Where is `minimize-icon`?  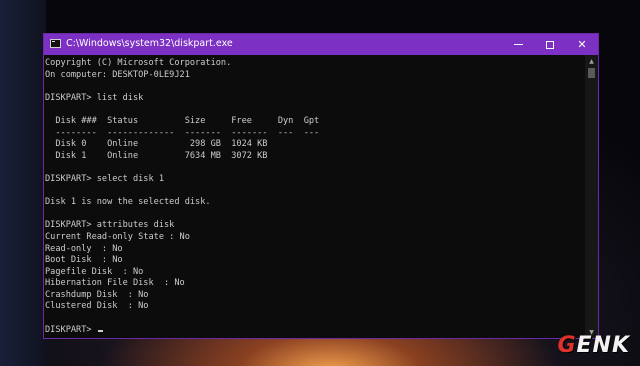 minimize-icon is located at coordinates (518, 44).